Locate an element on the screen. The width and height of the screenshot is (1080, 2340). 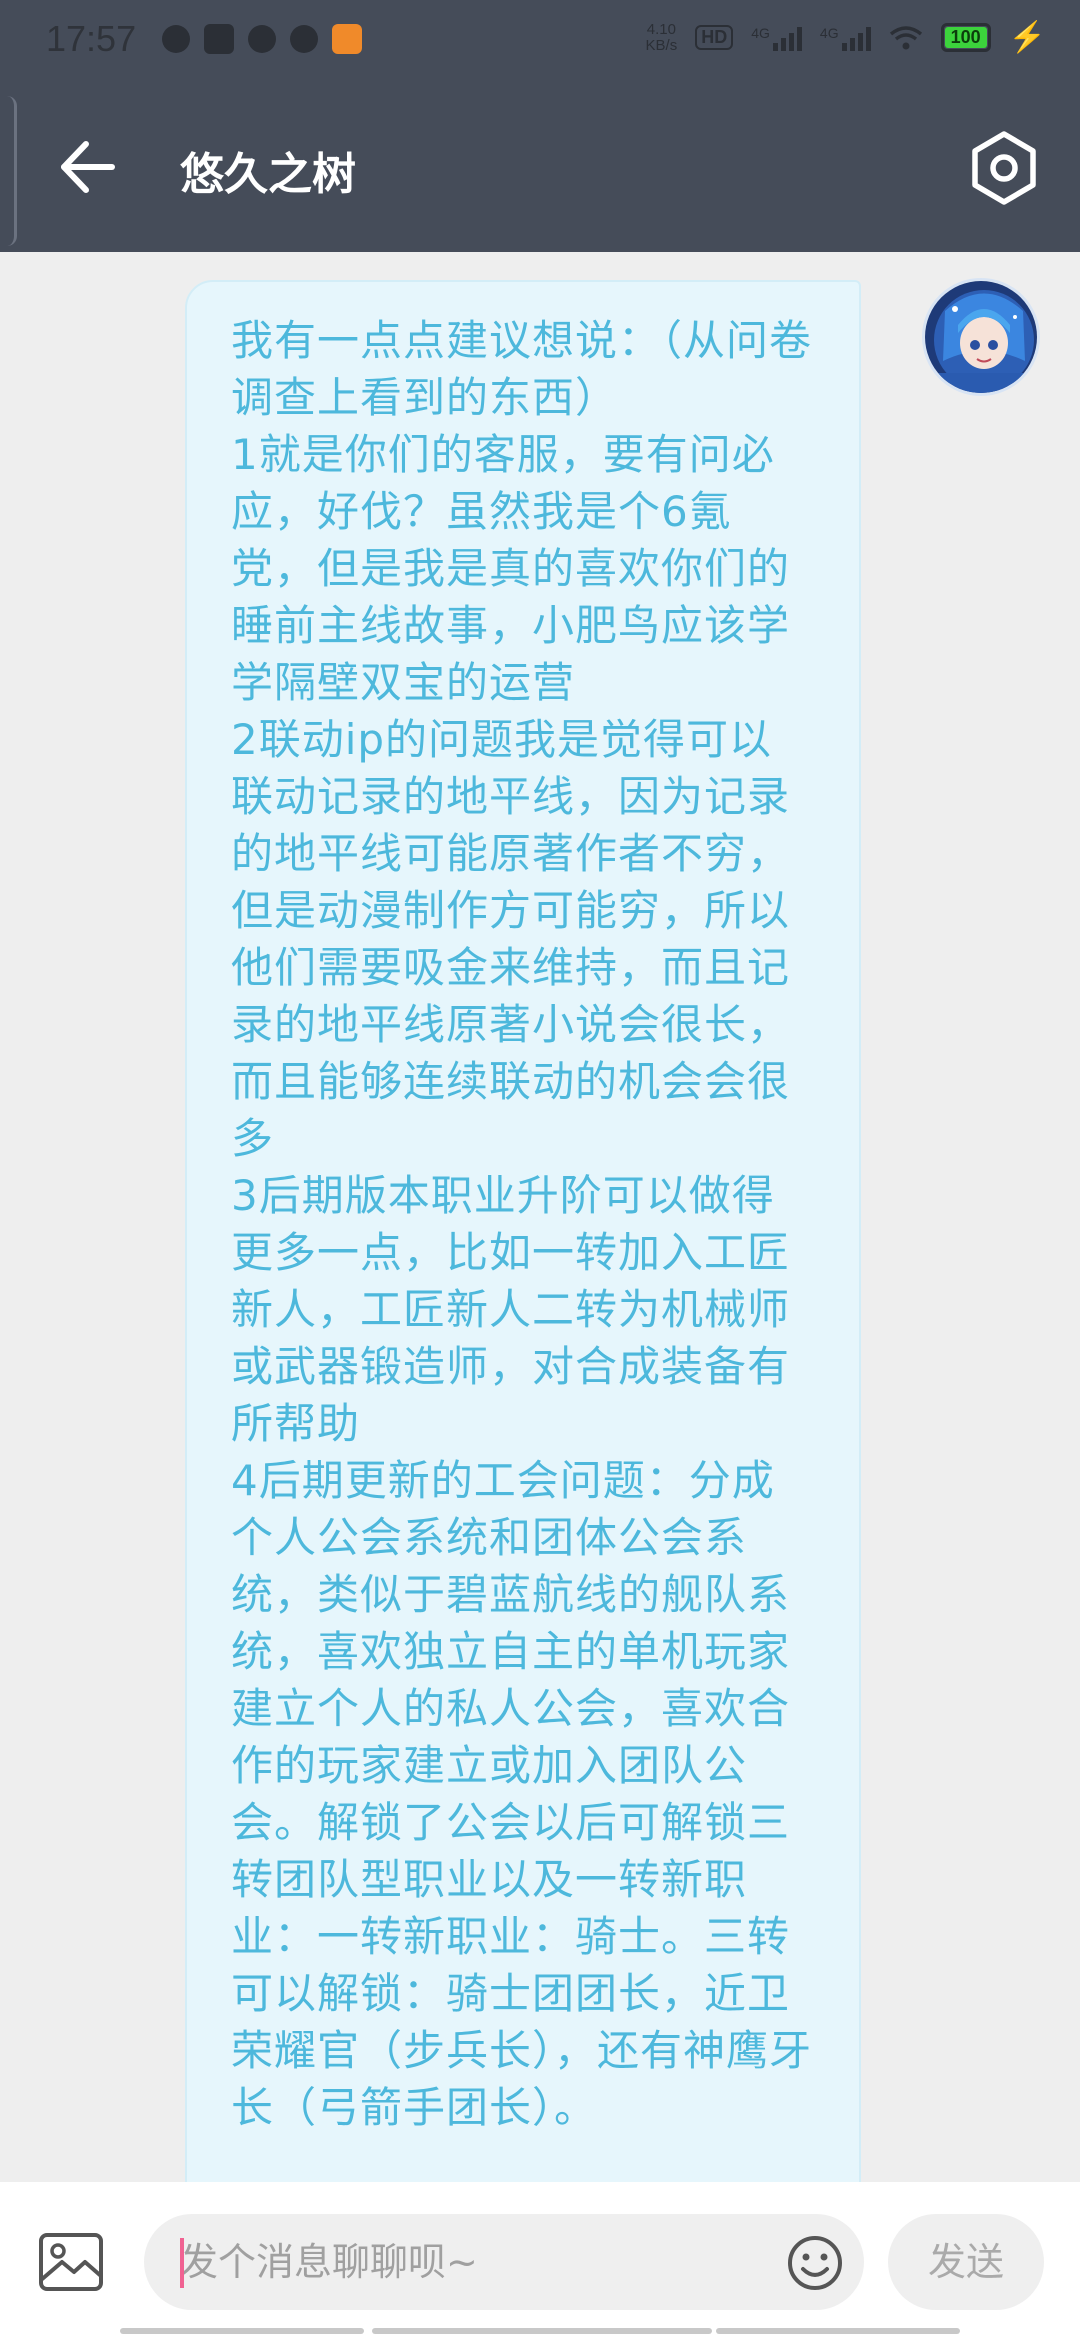
charging-icon: ⚡ is located at coordinates (1027, 37).